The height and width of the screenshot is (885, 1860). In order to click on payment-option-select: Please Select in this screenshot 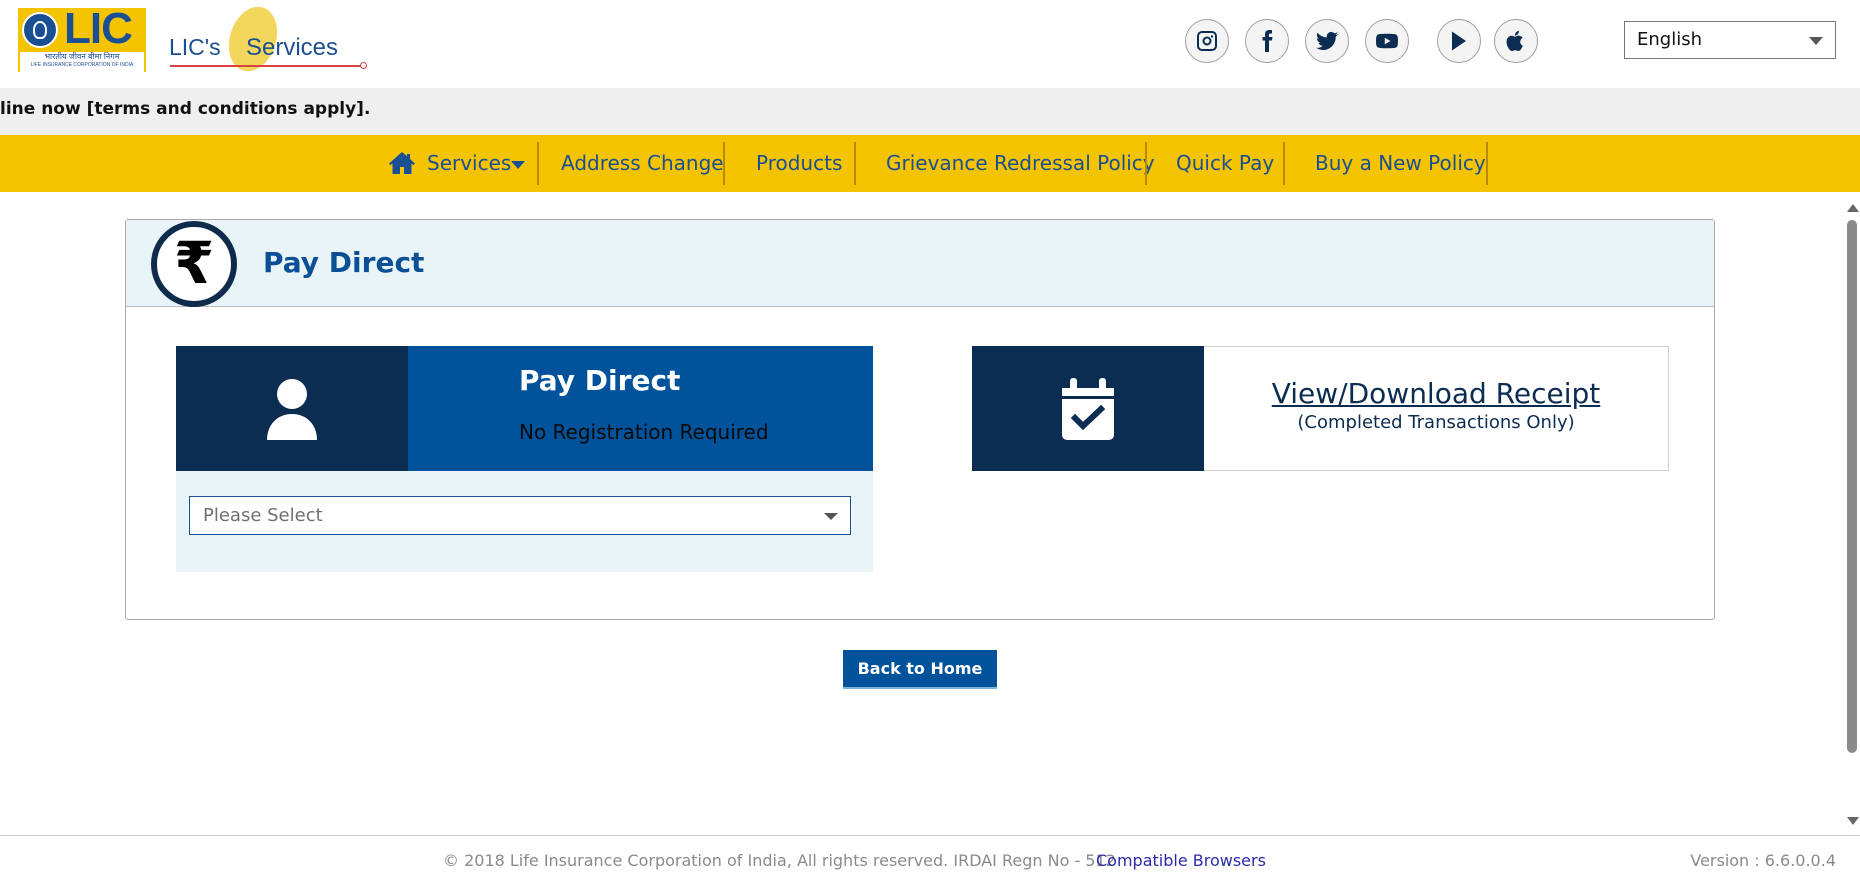, I will do `click(520, 515)`.